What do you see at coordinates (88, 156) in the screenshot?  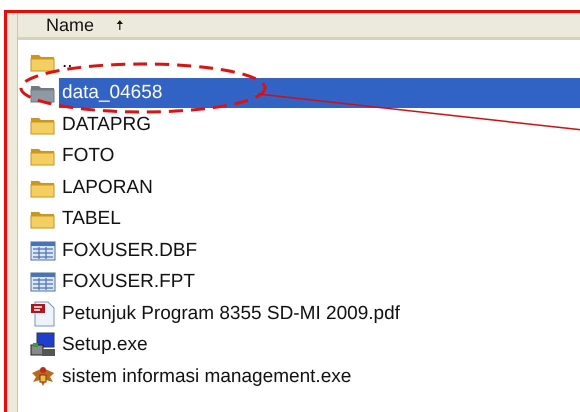 I see `file-list-item: FOTO` at bounding box center [88, 156].